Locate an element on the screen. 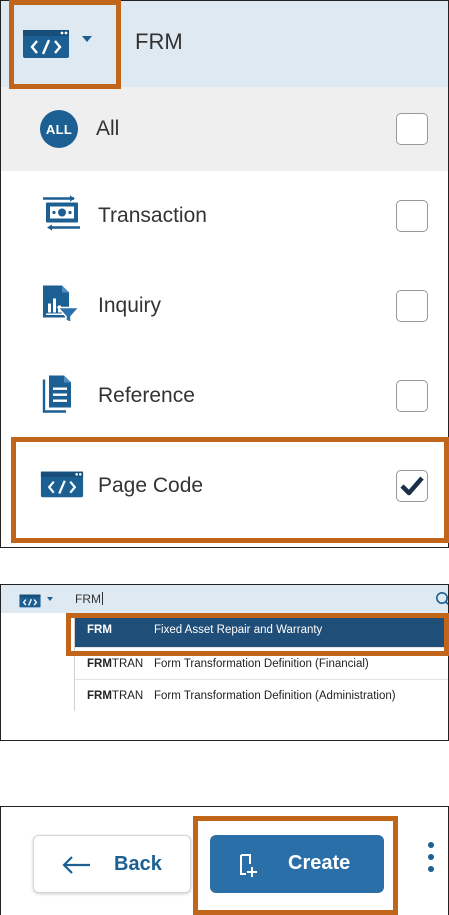  option-label: All is located at coordinates (108, 128).